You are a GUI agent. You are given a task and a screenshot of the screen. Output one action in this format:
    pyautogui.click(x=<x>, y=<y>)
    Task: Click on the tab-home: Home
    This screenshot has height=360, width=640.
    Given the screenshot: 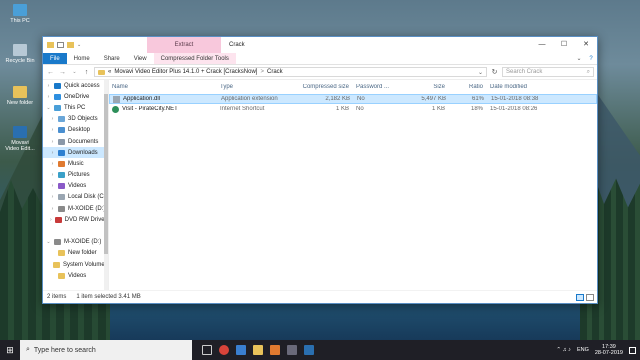 What is the action you would take?
    pyautogui.click(x=82, y=58)
    